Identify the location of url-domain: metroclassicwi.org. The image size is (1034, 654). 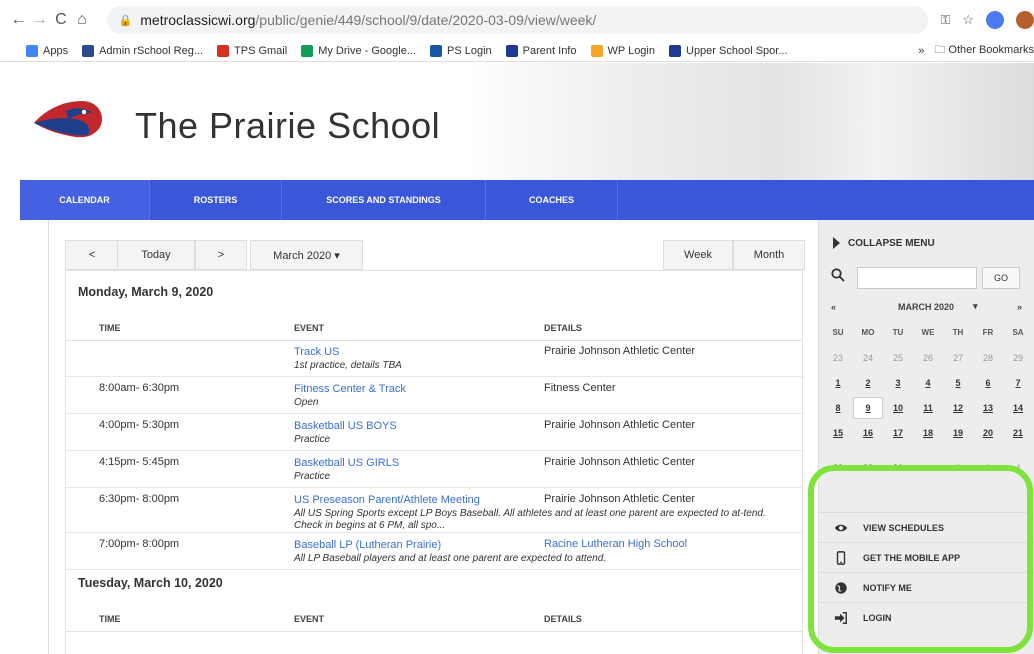
(198, 20).